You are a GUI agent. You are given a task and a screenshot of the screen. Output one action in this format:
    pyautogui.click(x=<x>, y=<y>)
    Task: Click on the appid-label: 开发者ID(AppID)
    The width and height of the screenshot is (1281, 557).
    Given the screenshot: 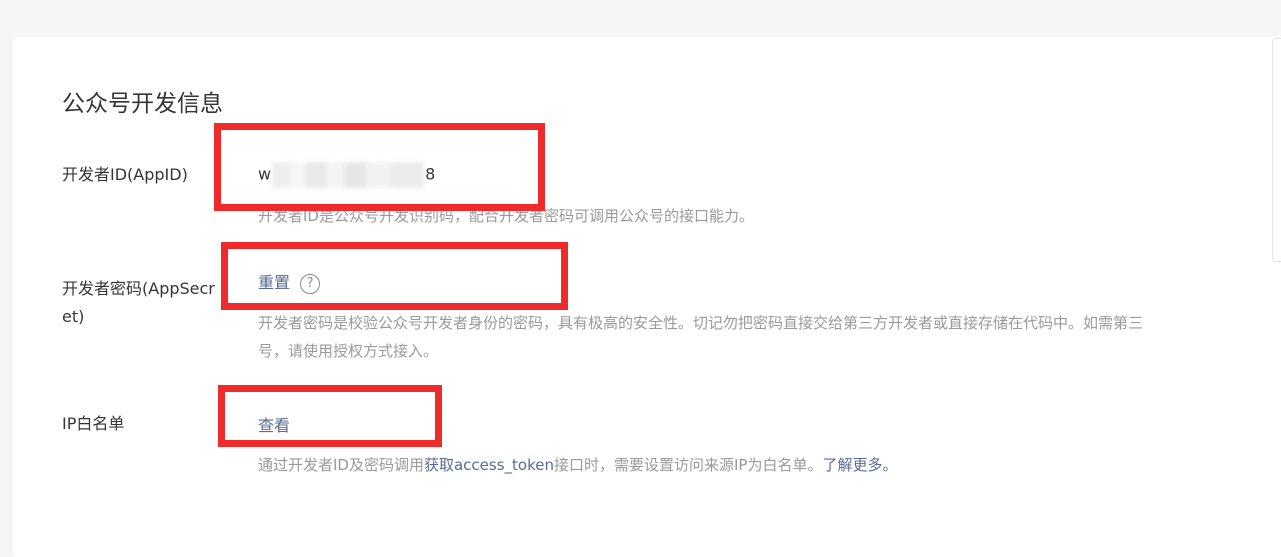 What is the action you would take?
    pyautogui.click(x=125, y=174)
    